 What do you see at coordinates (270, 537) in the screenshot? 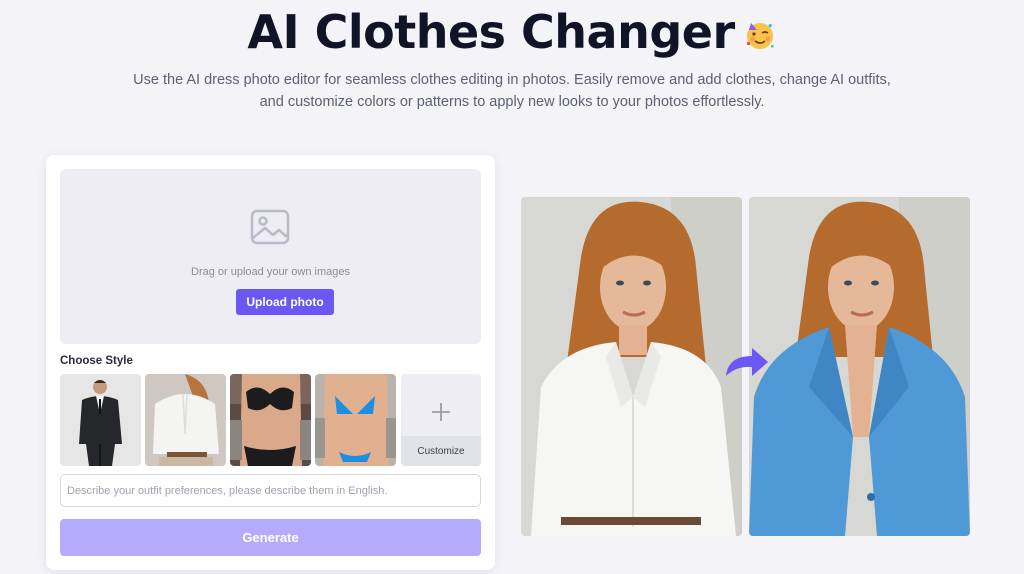
I see `generate-button: Generate` at bounding box center [270, 537].